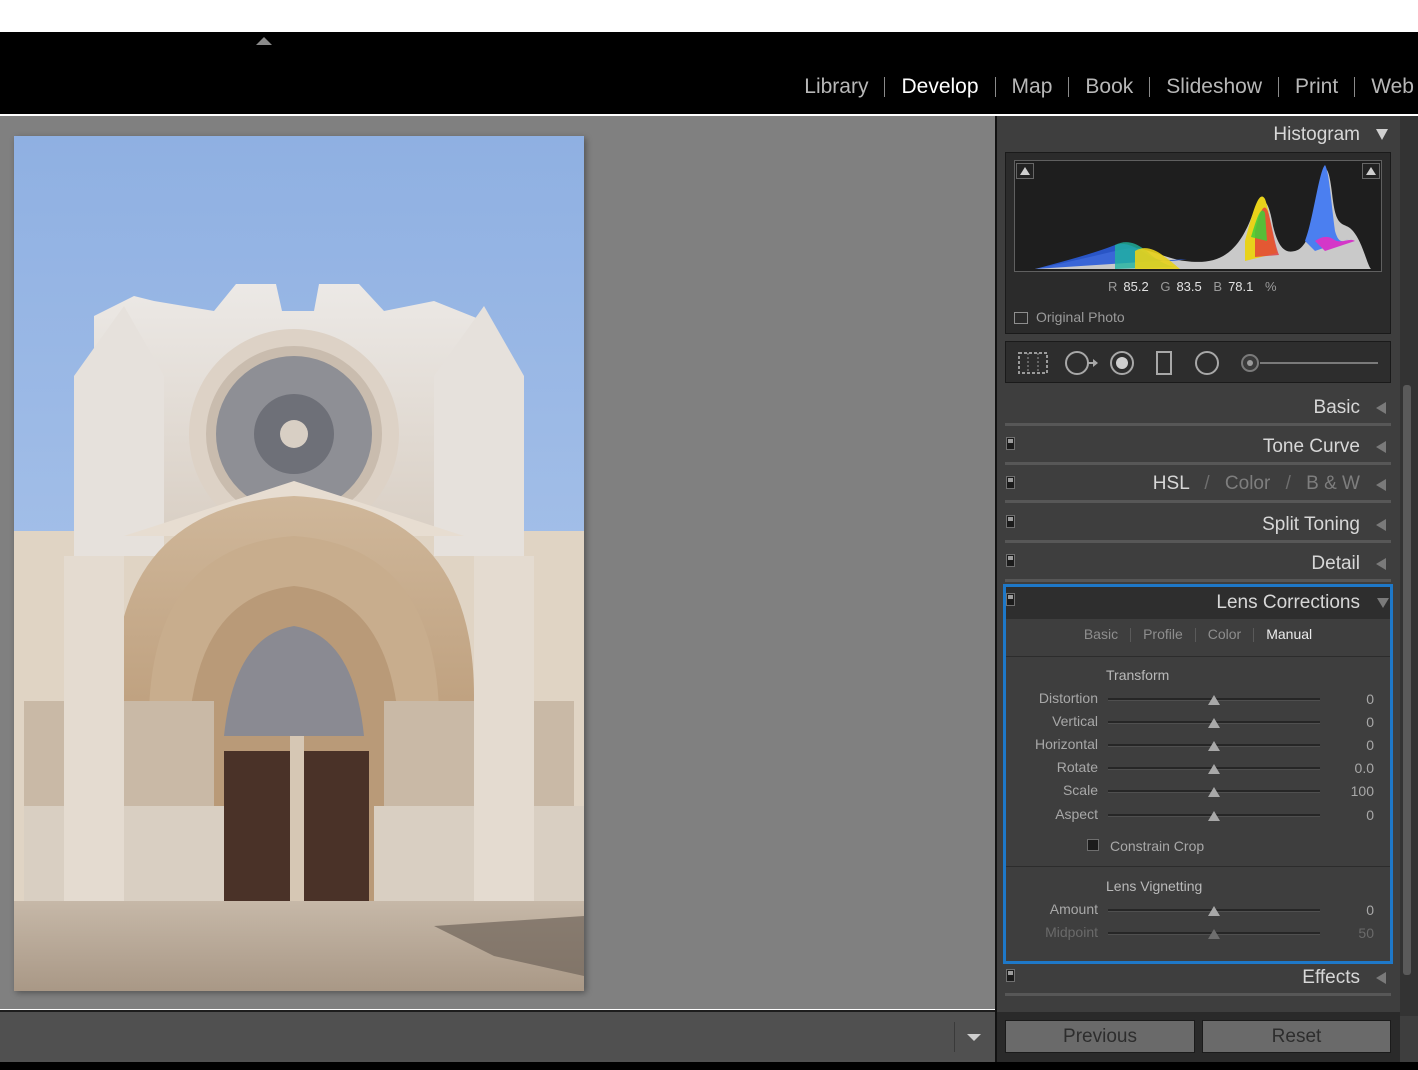  I want to click on constrain-crop-label: Constrain Crop, so click(1157, 846).